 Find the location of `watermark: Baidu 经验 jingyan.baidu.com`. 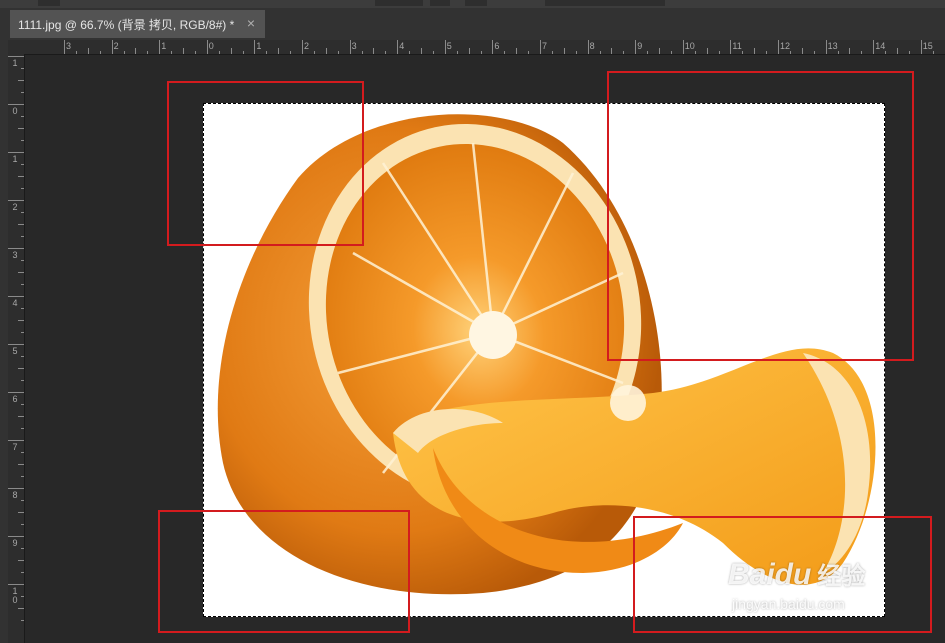

watermark: Baidu 经验 jingyan.baidu.com is located at coordinates (796, 584).